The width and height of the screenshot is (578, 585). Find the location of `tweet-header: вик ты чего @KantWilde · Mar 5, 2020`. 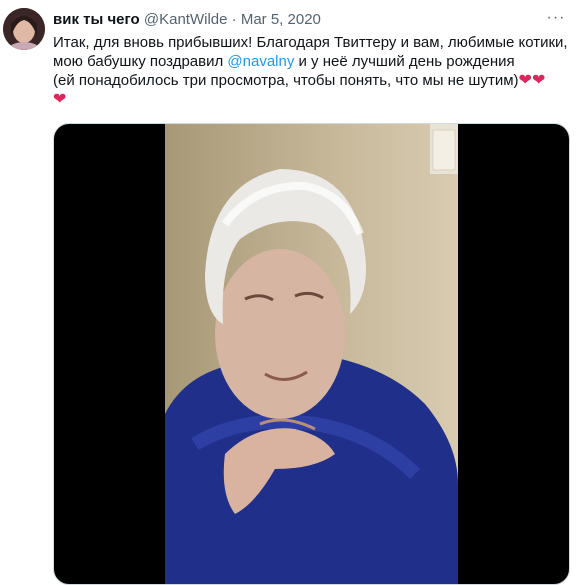

tweet-header: вик ты чего @KantWilde · Mar 5, 2020 is located at coordinates (187, 20).